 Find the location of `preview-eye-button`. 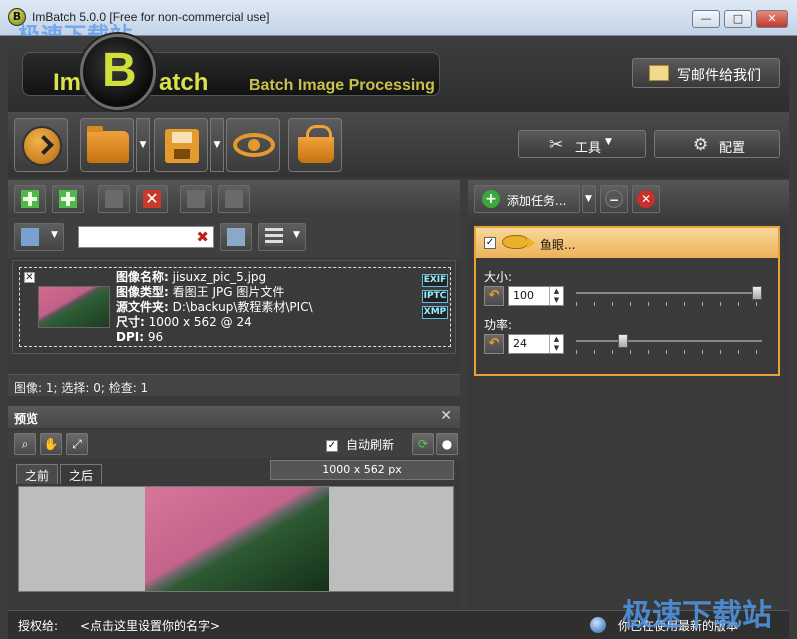

preview-eye-button is located at coordinates (253, 145).